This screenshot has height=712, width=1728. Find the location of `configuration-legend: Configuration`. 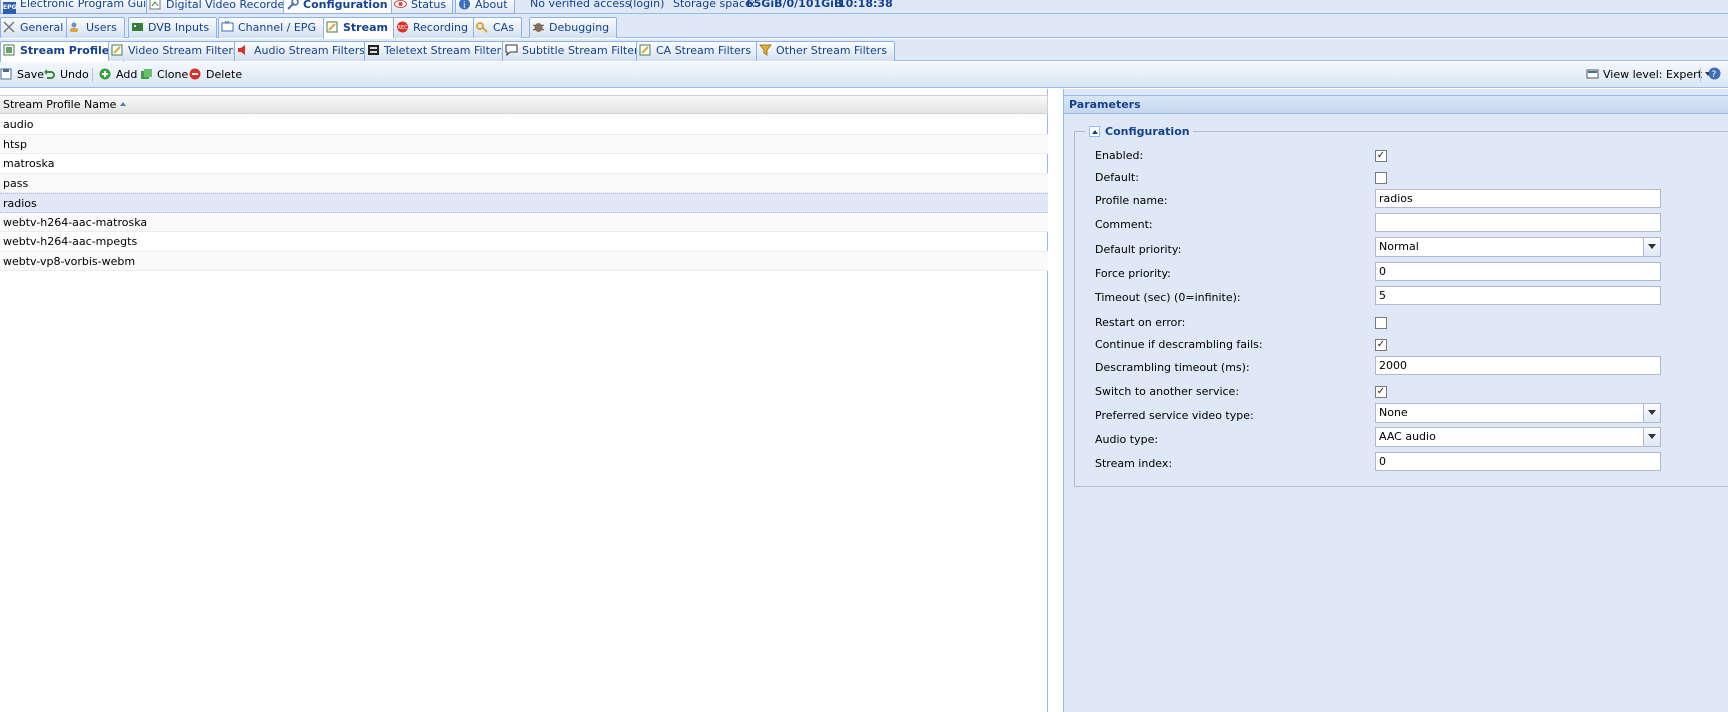

configuration-legend: Configuration is located at coordinates (1139, 131).